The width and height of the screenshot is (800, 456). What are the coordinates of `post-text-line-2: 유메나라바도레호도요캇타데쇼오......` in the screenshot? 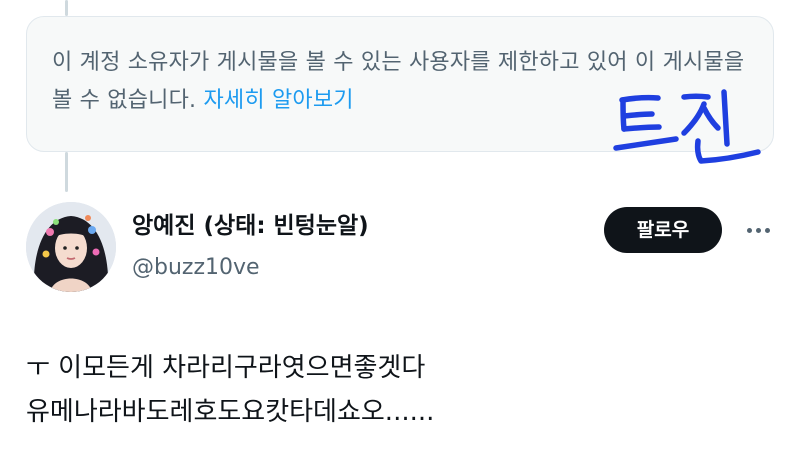 It's located at (230, 412).